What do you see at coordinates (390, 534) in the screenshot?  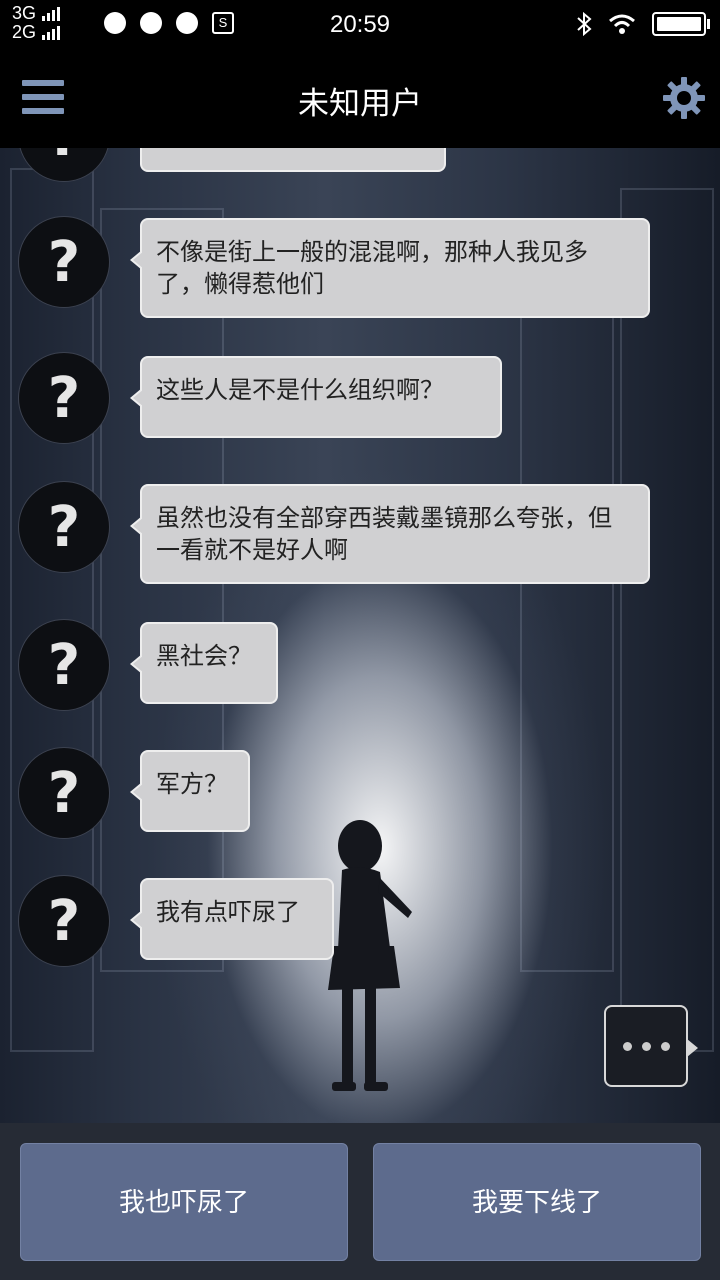 I see `message-bubble: 虽然也没有全部穿西装戴墨镜那么夸张，但一看就不是好人啊` at bounding box center [390, 534].